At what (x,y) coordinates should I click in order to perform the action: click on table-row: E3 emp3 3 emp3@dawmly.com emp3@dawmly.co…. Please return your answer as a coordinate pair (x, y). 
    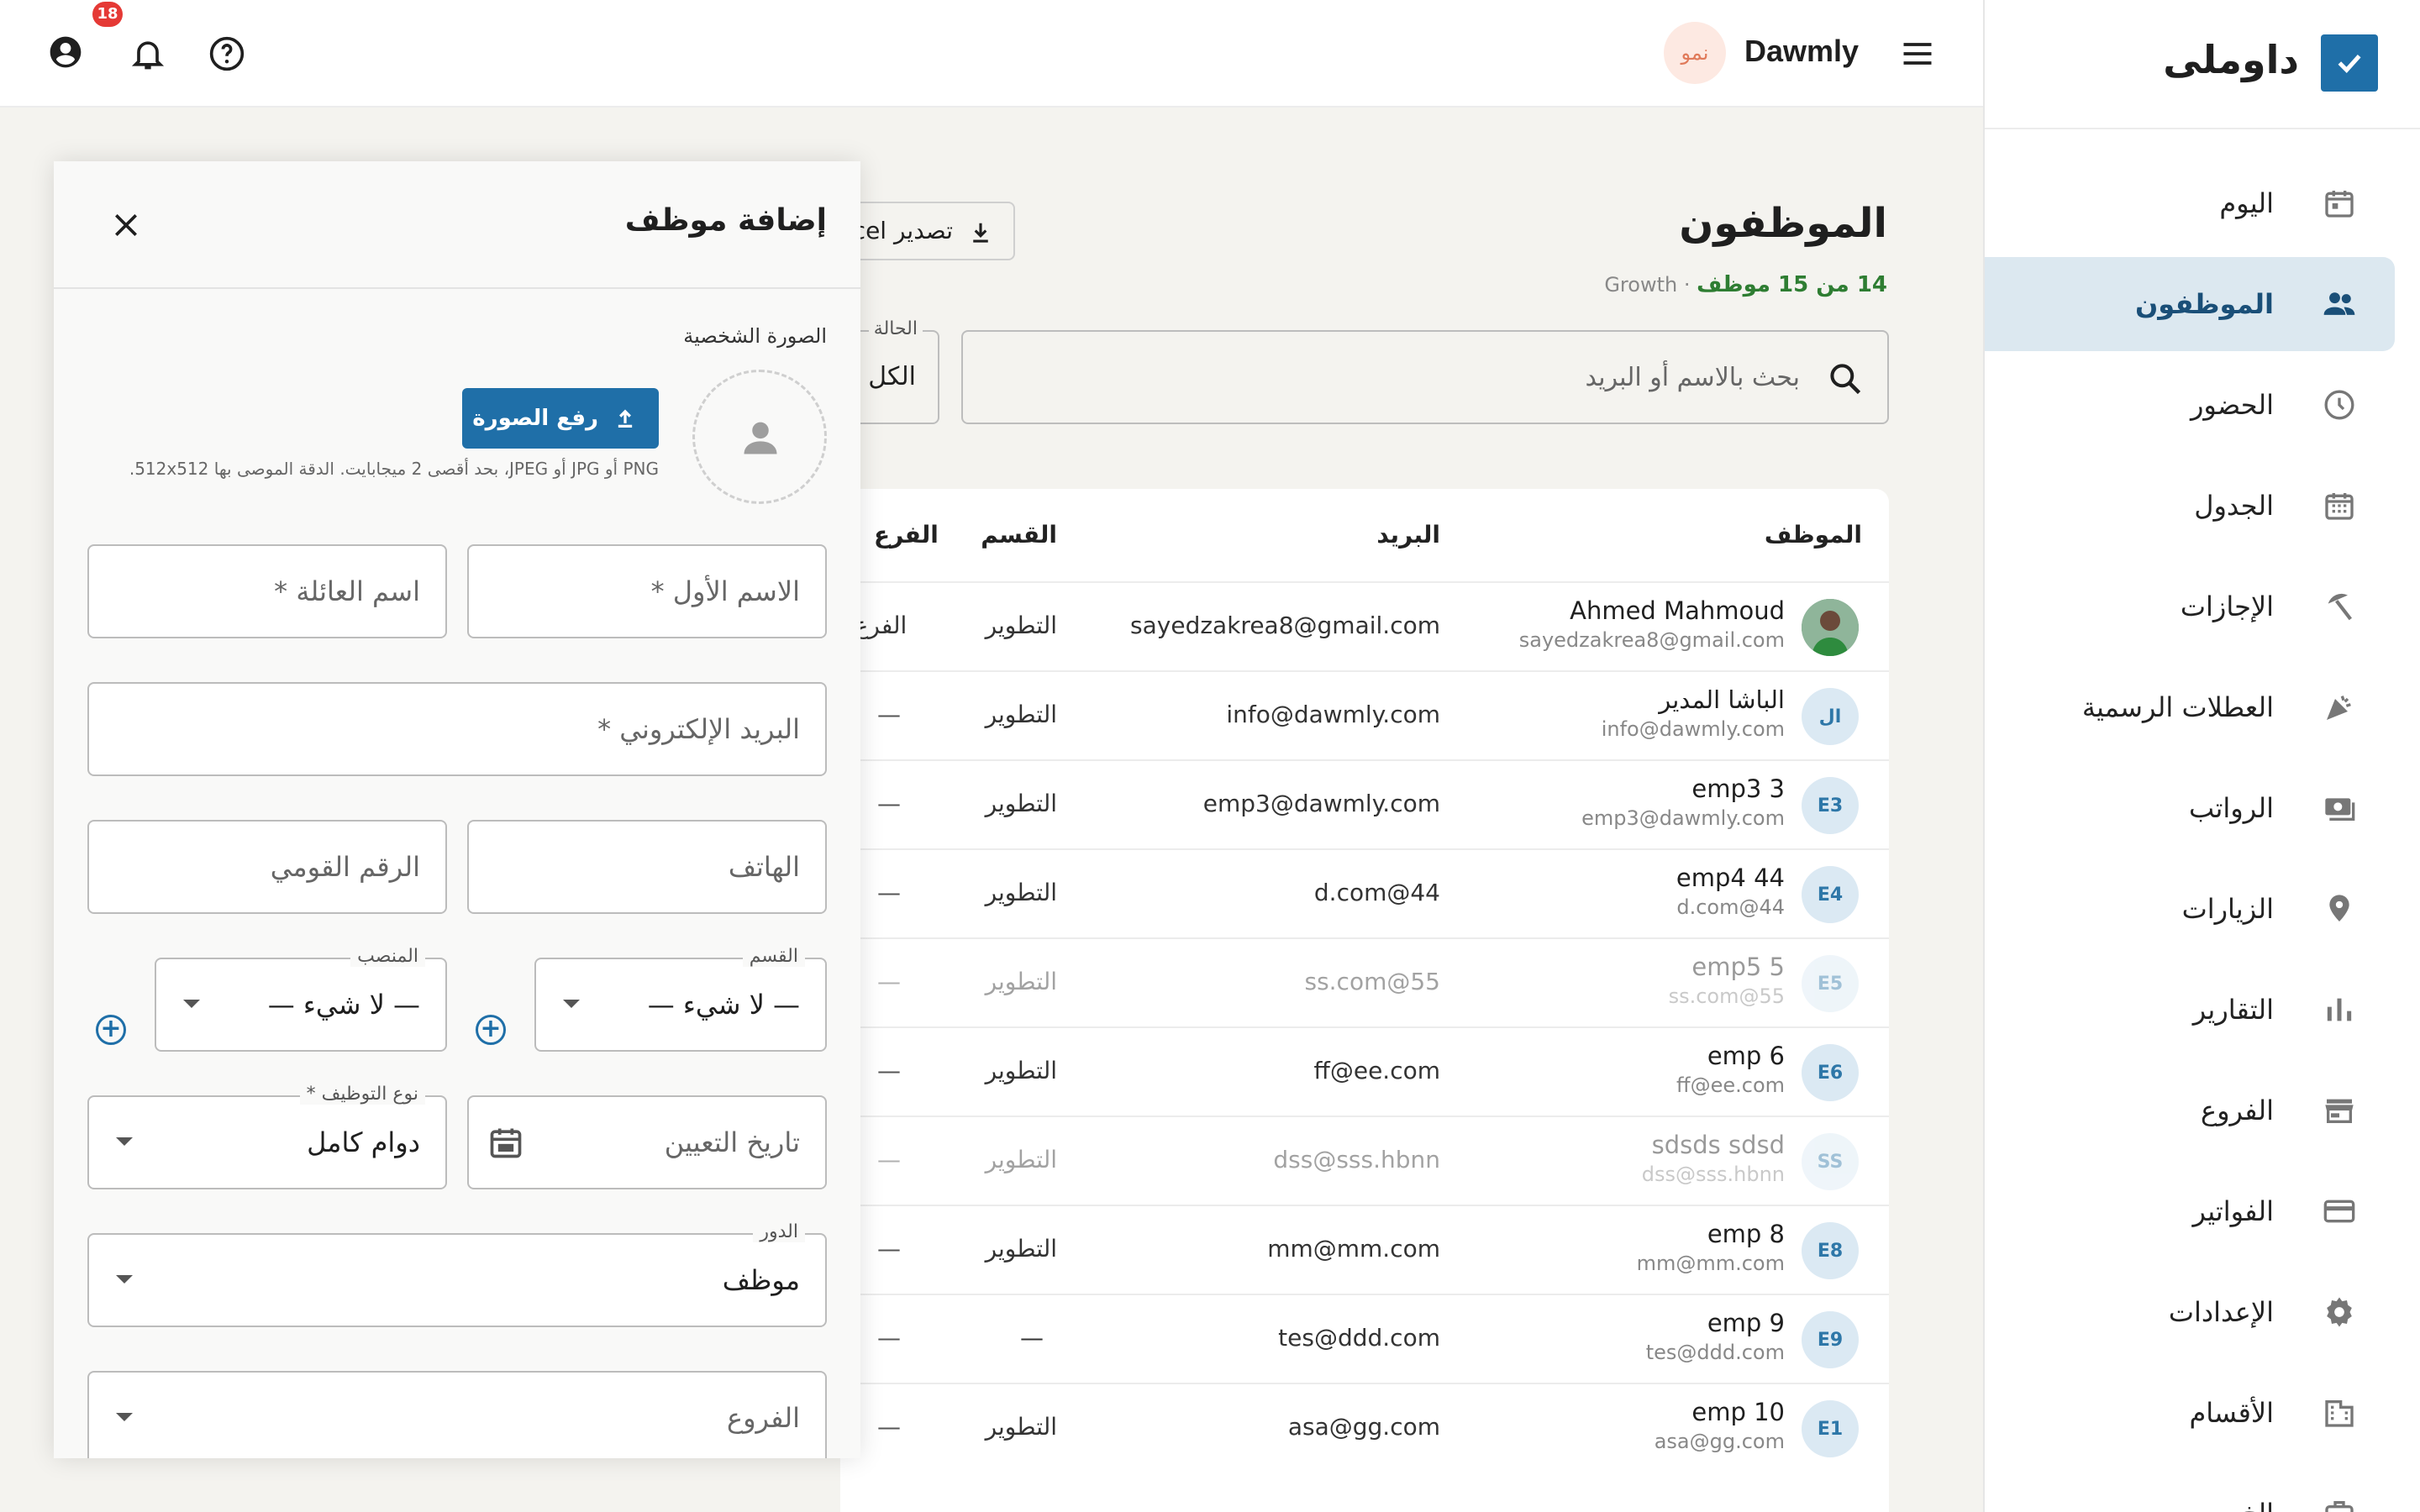
    Looking at the image, I should click on (1364, 803).